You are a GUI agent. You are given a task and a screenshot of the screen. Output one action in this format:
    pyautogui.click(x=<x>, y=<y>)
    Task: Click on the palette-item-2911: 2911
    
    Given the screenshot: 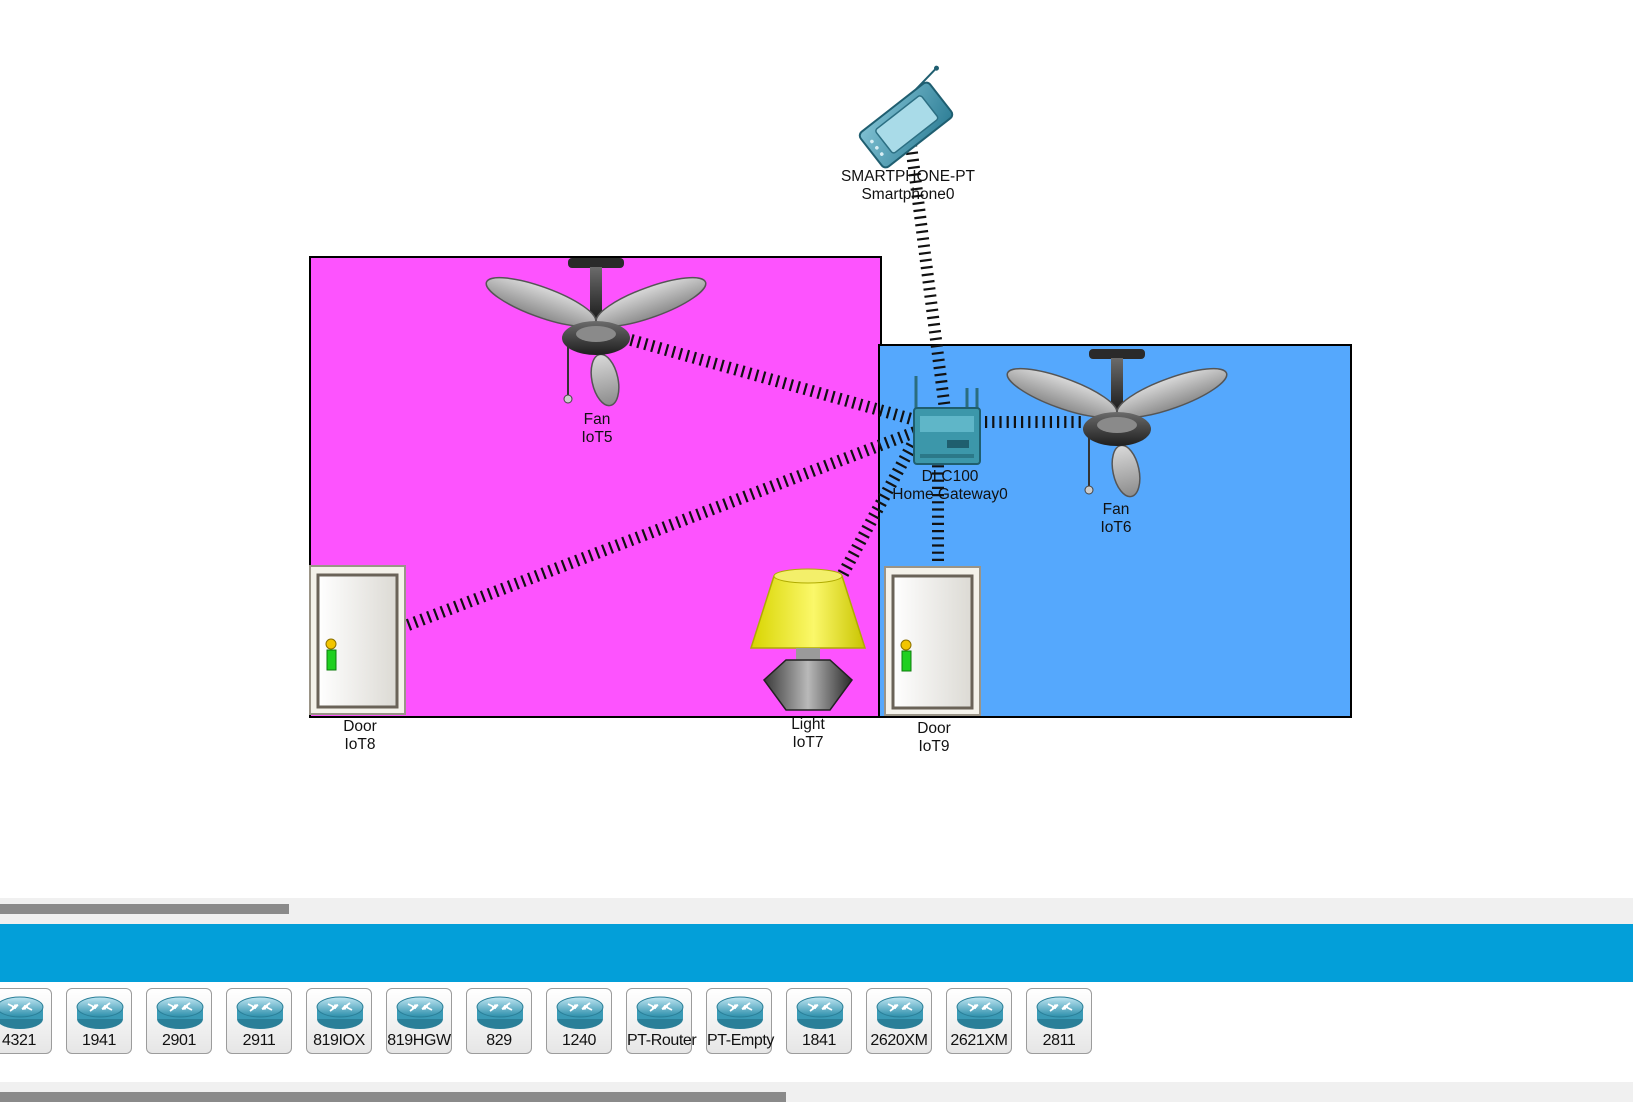 What is the action you would take?
    pyautogui.click(x=259, y=1021)
    